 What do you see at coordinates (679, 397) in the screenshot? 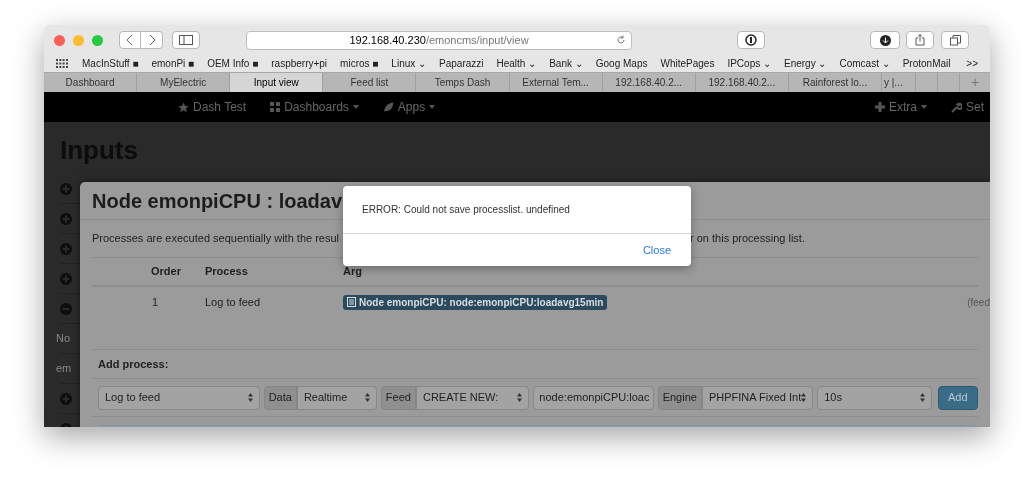
I see `input-addon: Engine` at bounding box center [679, 397].